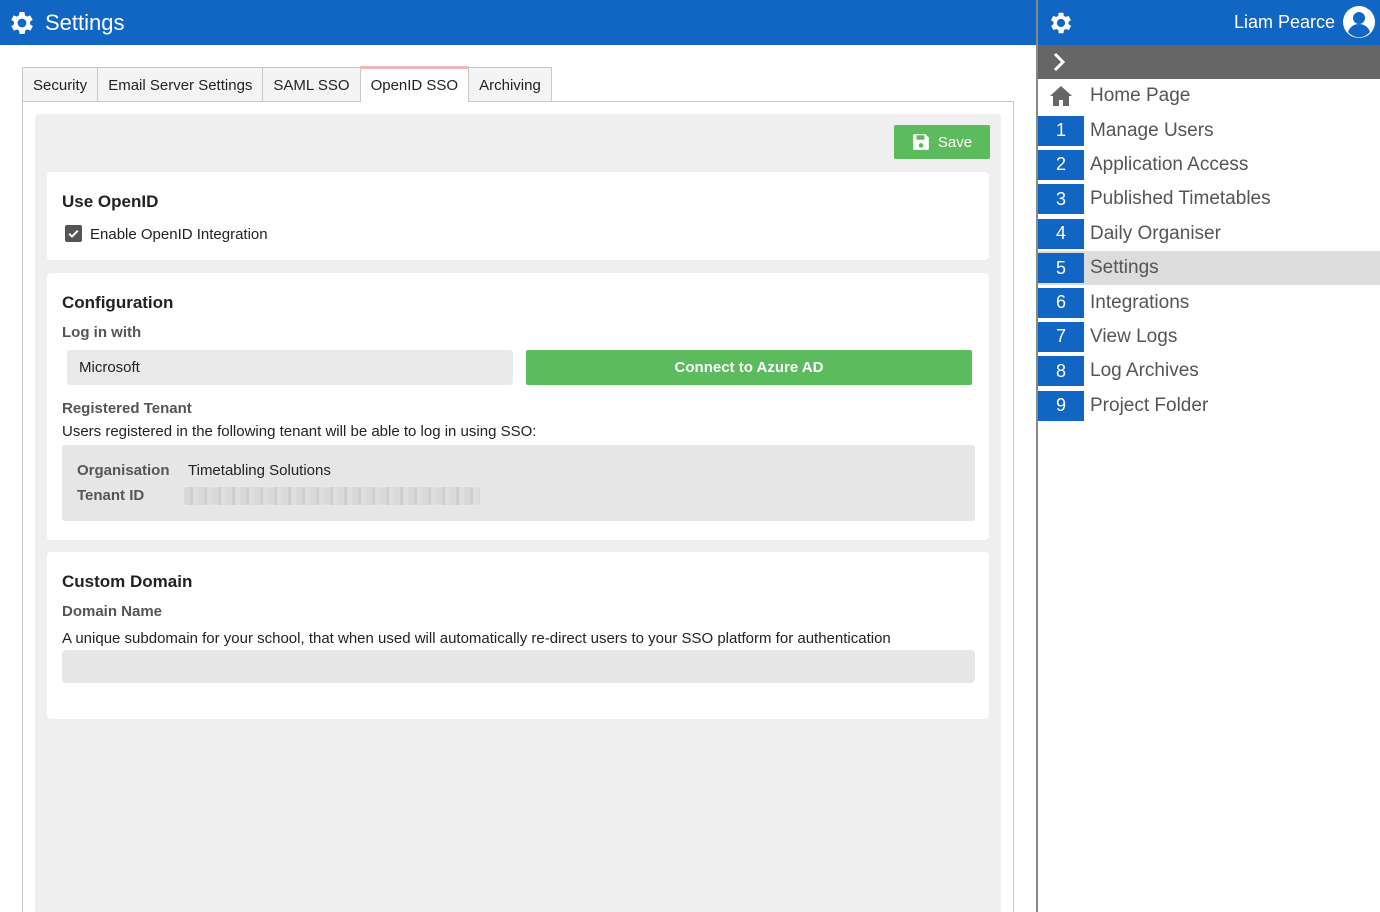  I want to click on login-with-label: Log in with, so click(102, 332).